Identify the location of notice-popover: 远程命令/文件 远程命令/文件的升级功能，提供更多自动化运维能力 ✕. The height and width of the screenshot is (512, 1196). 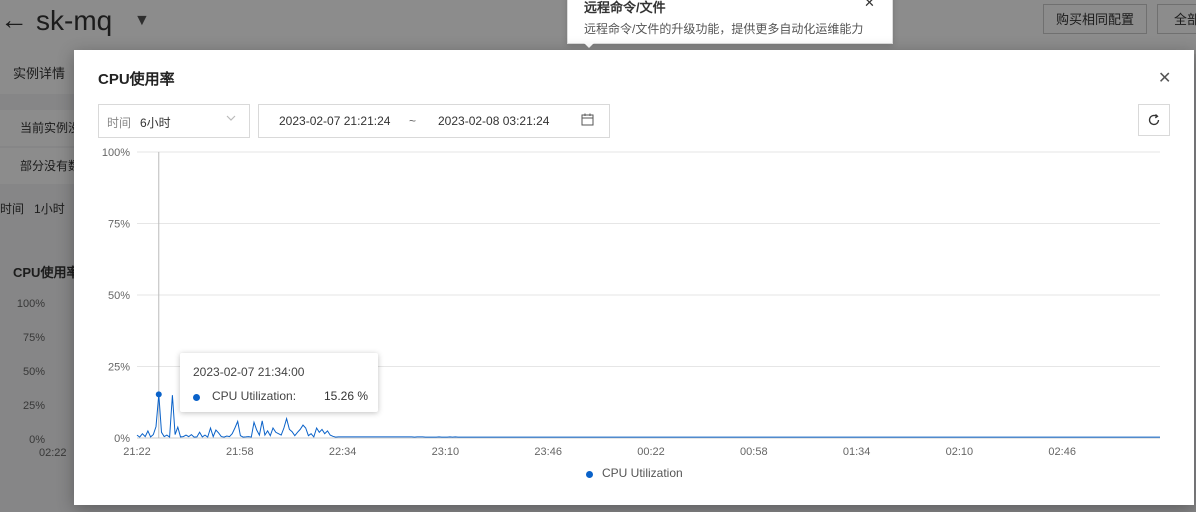
(730, 22).